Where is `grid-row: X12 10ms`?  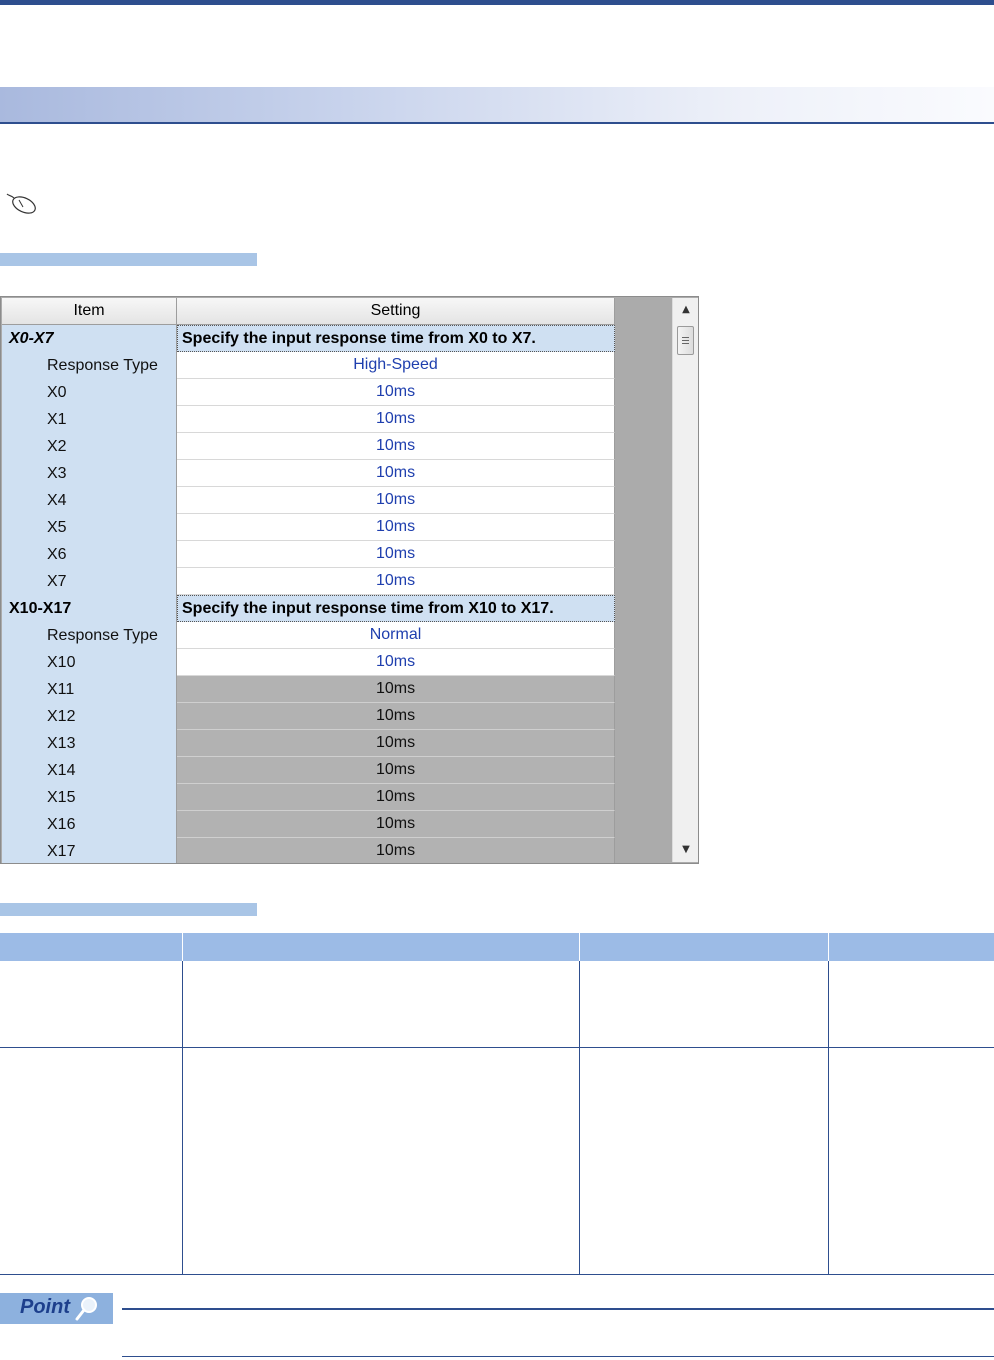 grid-row: X12 10ms is located at coordinates (308, 716).